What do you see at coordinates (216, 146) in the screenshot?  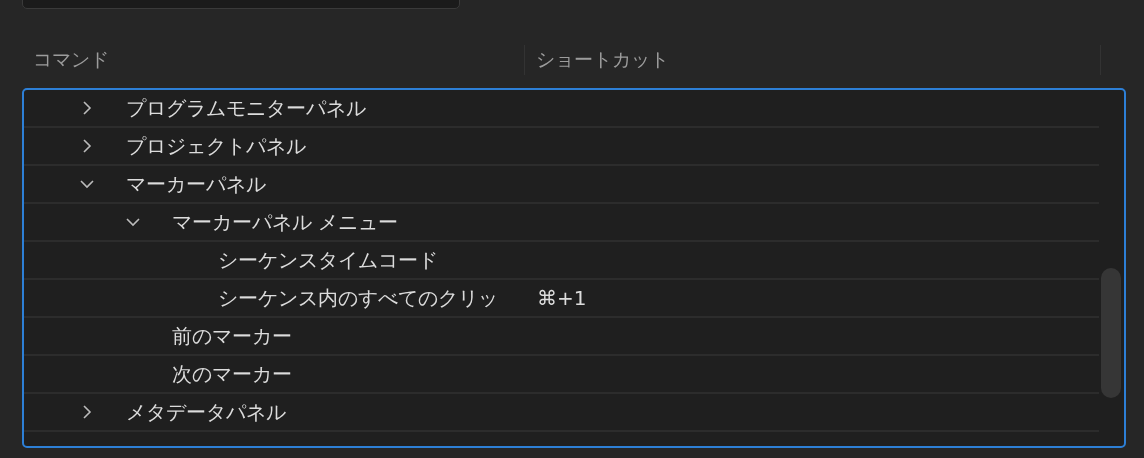 I see `command-label: プロジェクトパネル` at bounding box center [216, 146].